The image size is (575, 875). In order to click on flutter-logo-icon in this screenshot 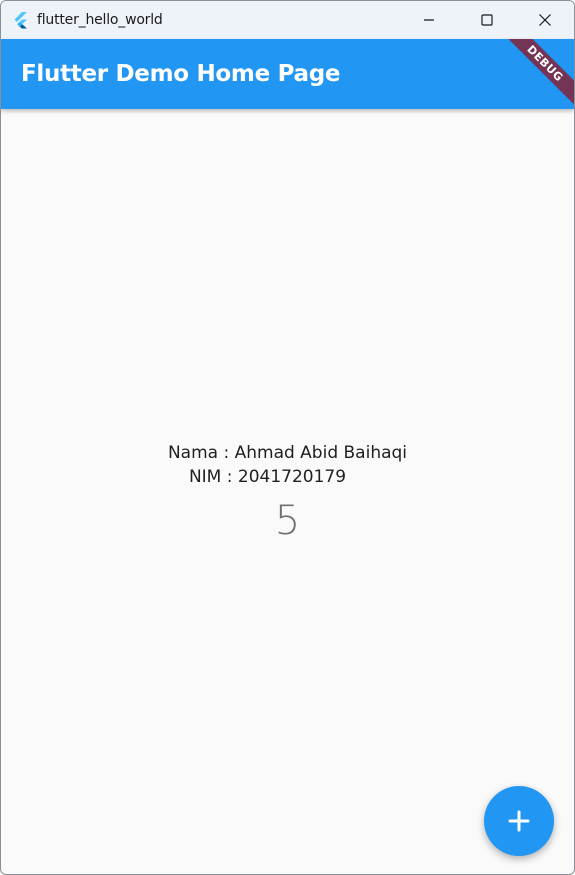, I will do `click(21, 20)`.